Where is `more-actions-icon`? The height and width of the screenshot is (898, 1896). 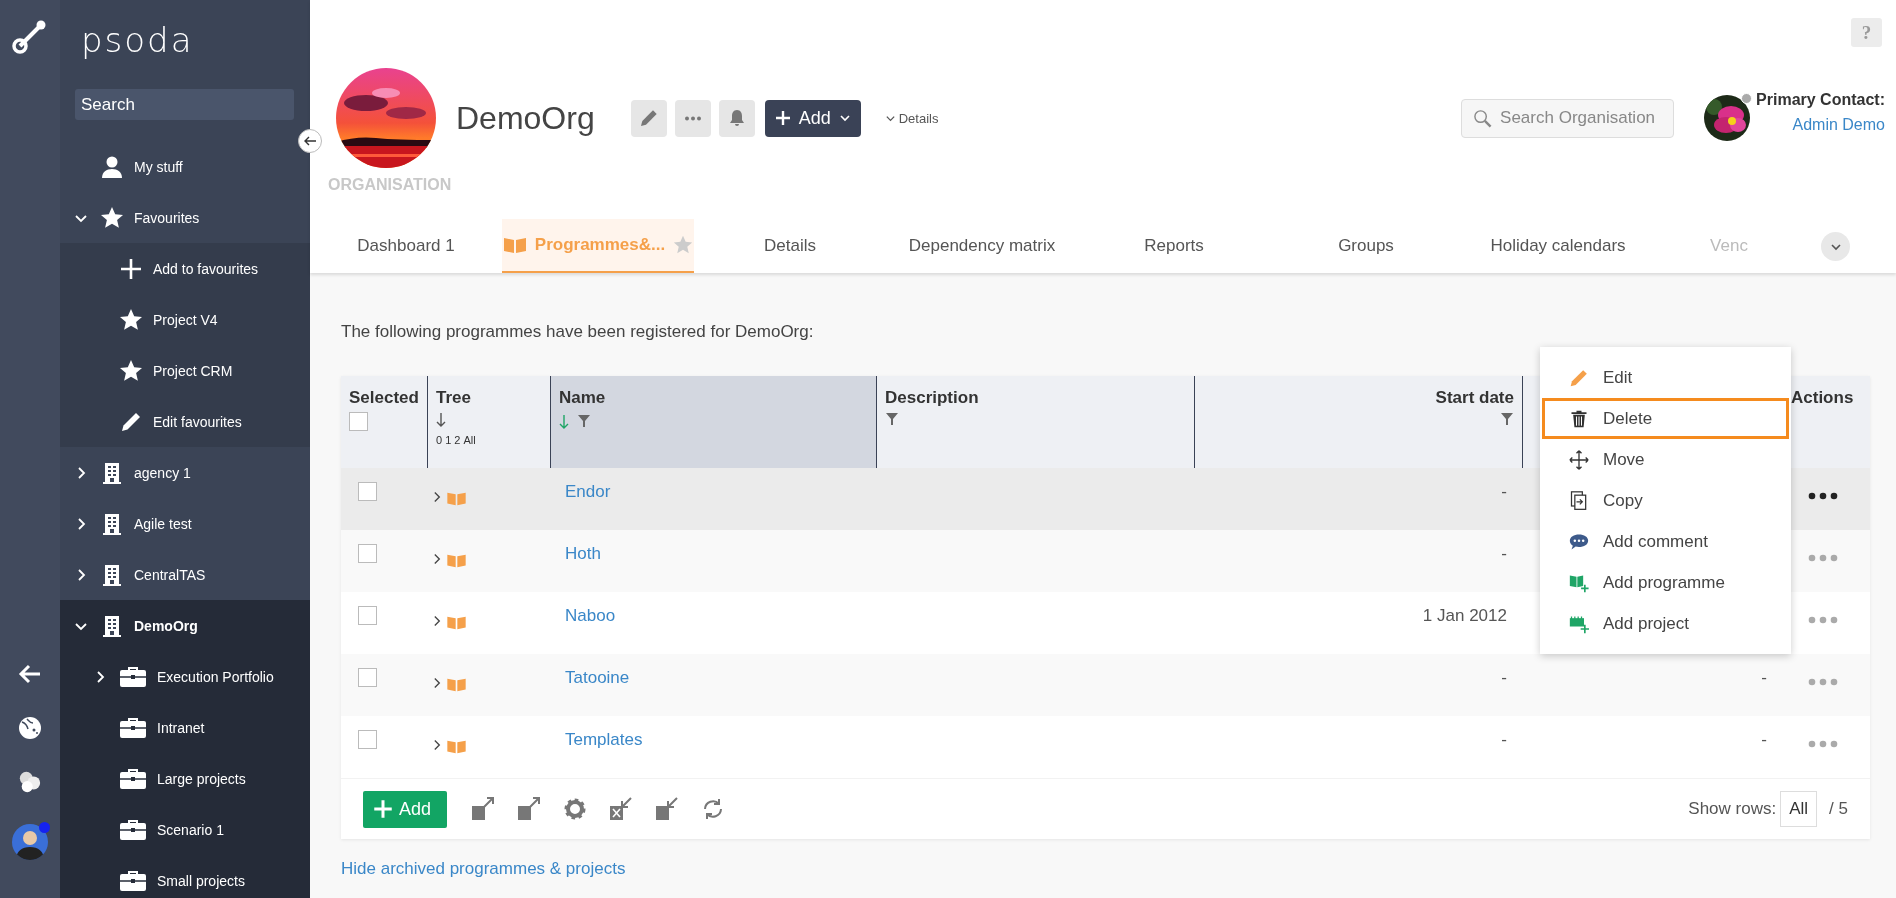 more-actions-icon is located at coordinates (1823, 496).